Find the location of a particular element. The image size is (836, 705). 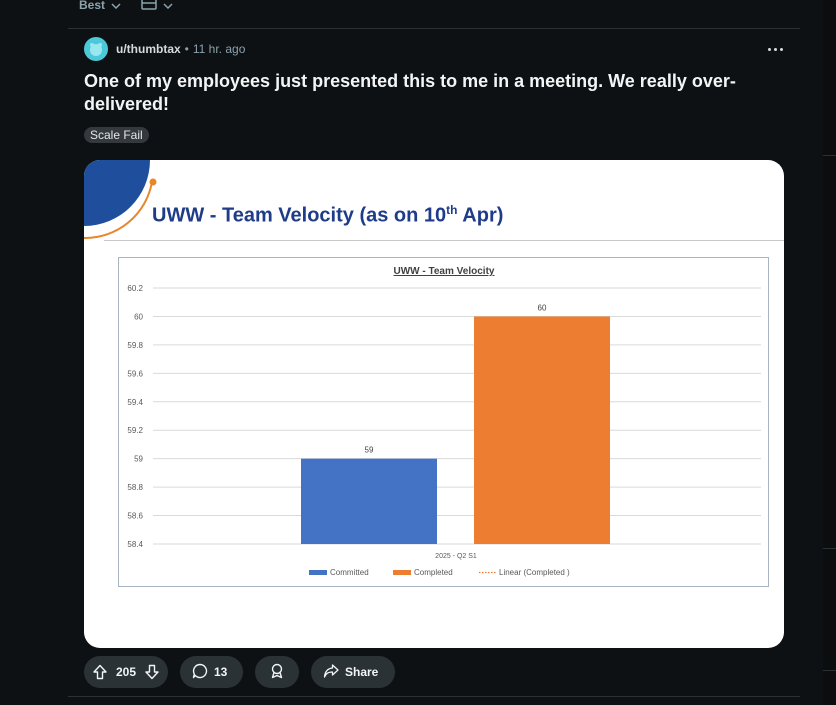

y-tick-label: 59 is located at coordinates (138, 459).